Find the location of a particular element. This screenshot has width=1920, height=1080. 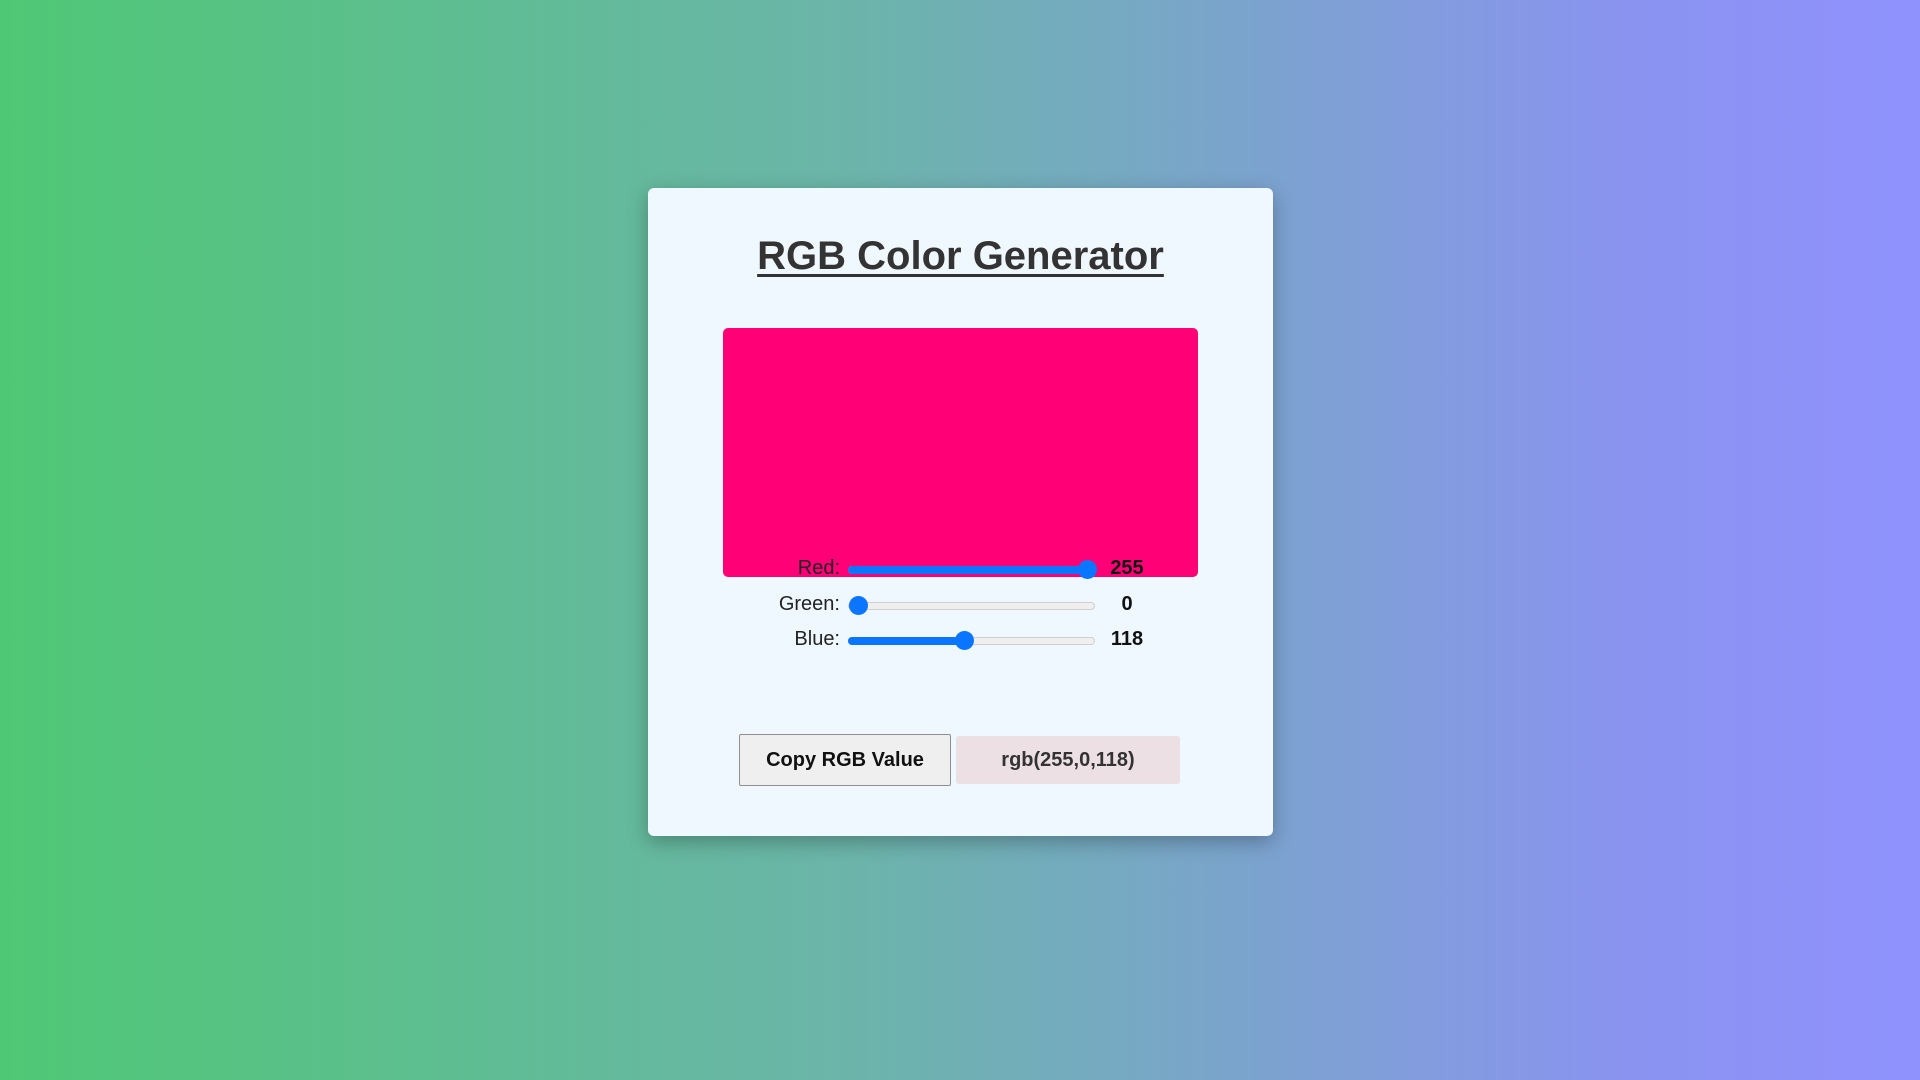

blue-slider-fill is located at coordinates (905, 641).